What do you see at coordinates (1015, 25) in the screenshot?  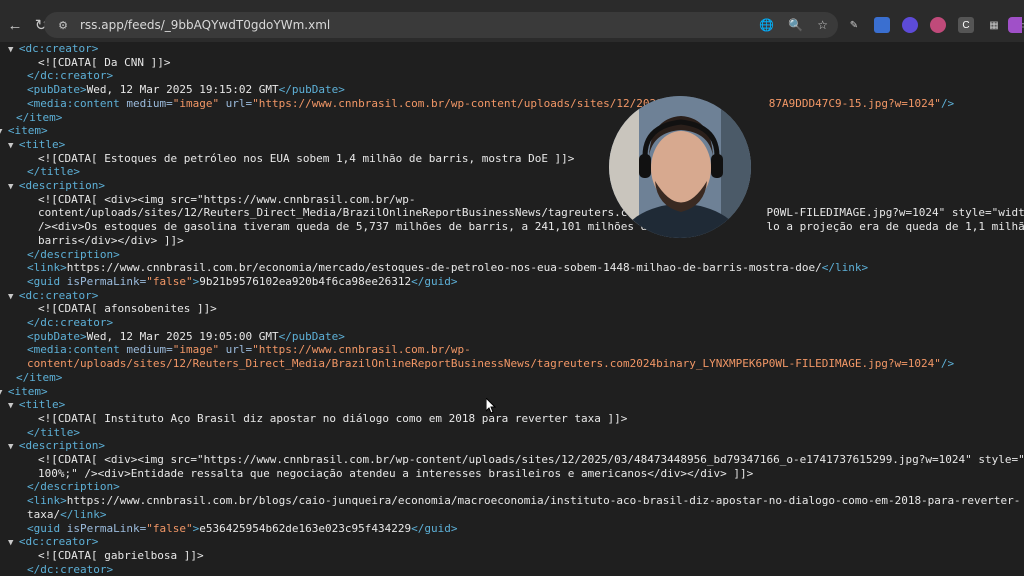 I see `profile-avatar` at bounding box center [1015, 25].